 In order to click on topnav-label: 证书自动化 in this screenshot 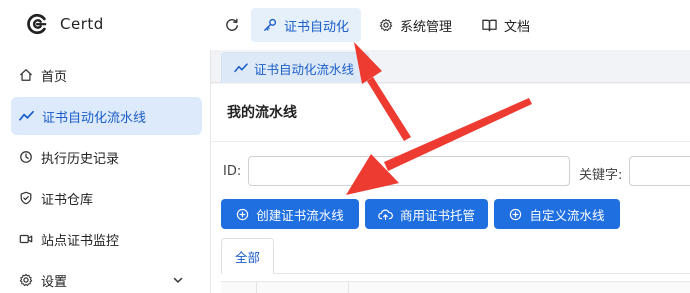, I will do `click(317, 27)`.